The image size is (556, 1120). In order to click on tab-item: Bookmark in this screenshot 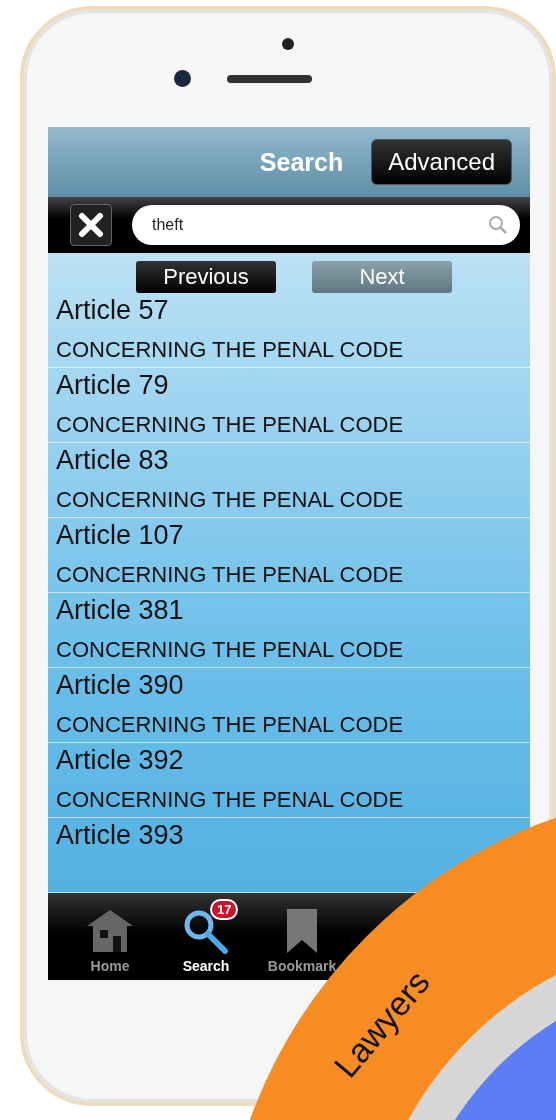, I will do `click(302, 936)`.